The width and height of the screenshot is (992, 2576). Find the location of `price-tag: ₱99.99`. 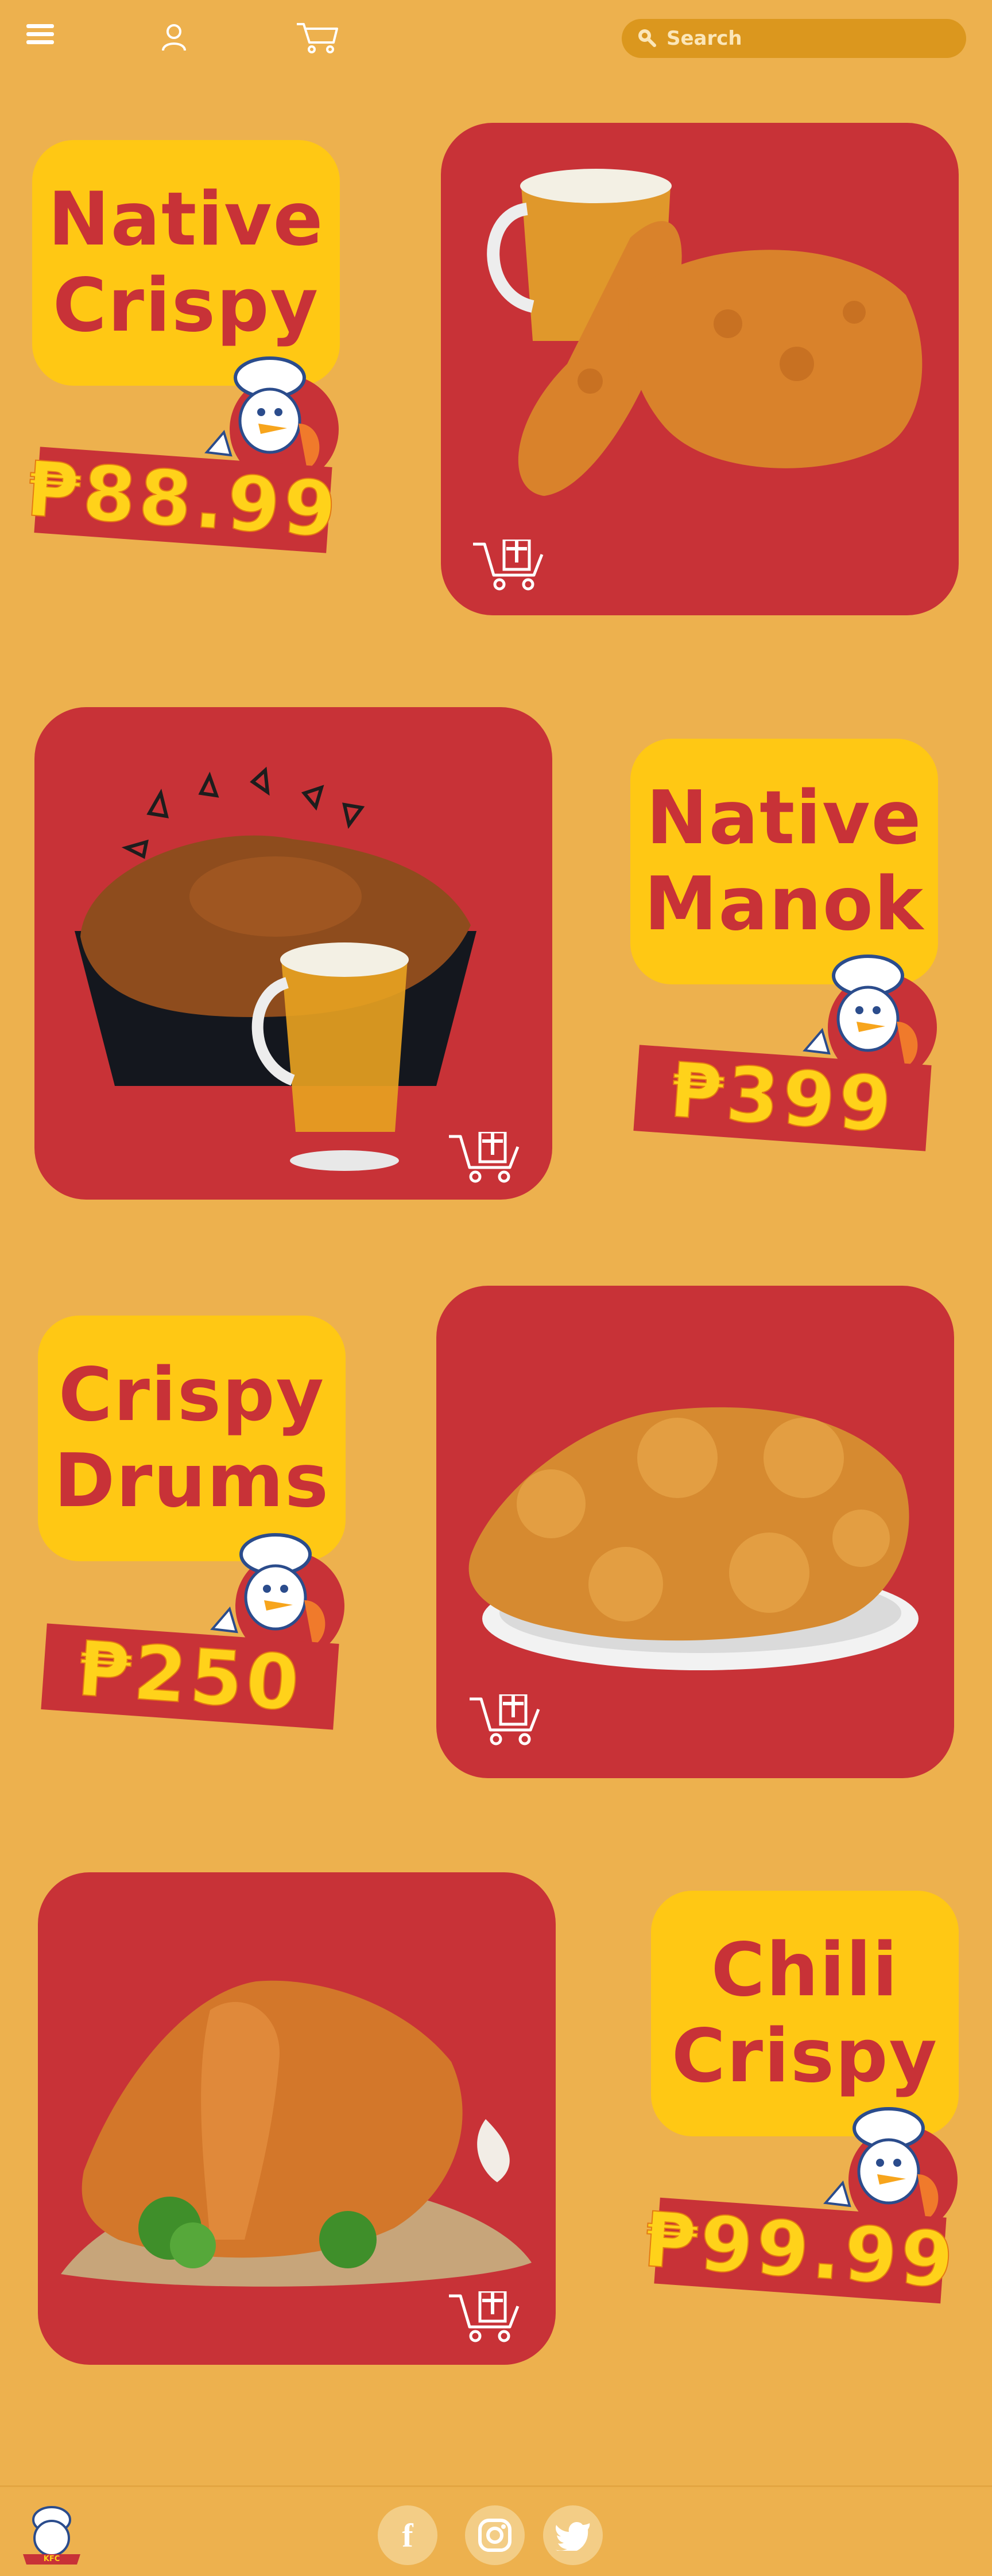

price-tag: ₱99.99 is located at coordinates (800, 2250).